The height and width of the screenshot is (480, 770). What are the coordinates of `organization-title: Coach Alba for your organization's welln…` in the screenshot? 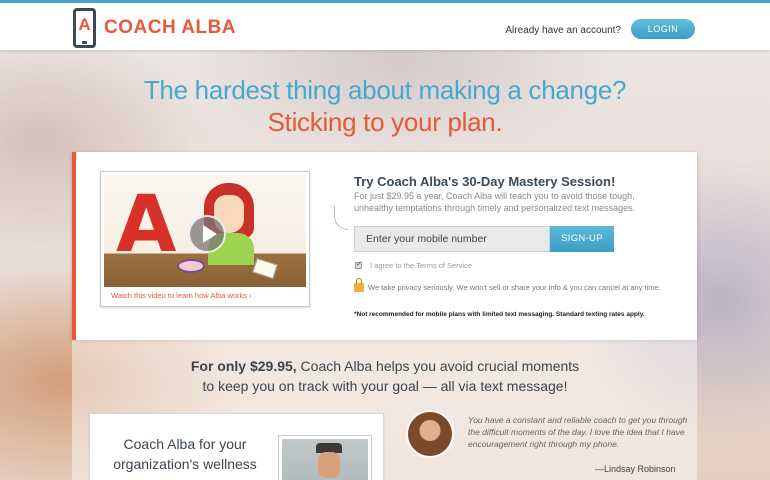 It's located at (185, 457).